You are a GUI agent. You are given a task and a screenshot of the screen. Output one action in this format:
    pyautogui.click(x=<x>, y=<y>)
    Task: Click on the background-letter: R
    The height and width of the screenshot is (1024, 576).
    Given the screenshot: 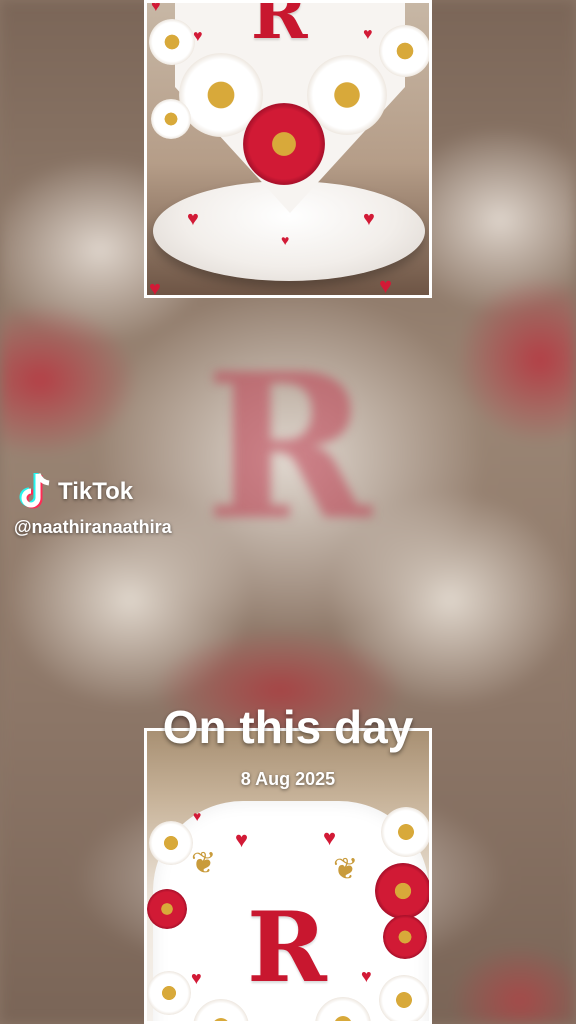 What is the action you would take?
    pyautogui.click(x=288, y=447)
    